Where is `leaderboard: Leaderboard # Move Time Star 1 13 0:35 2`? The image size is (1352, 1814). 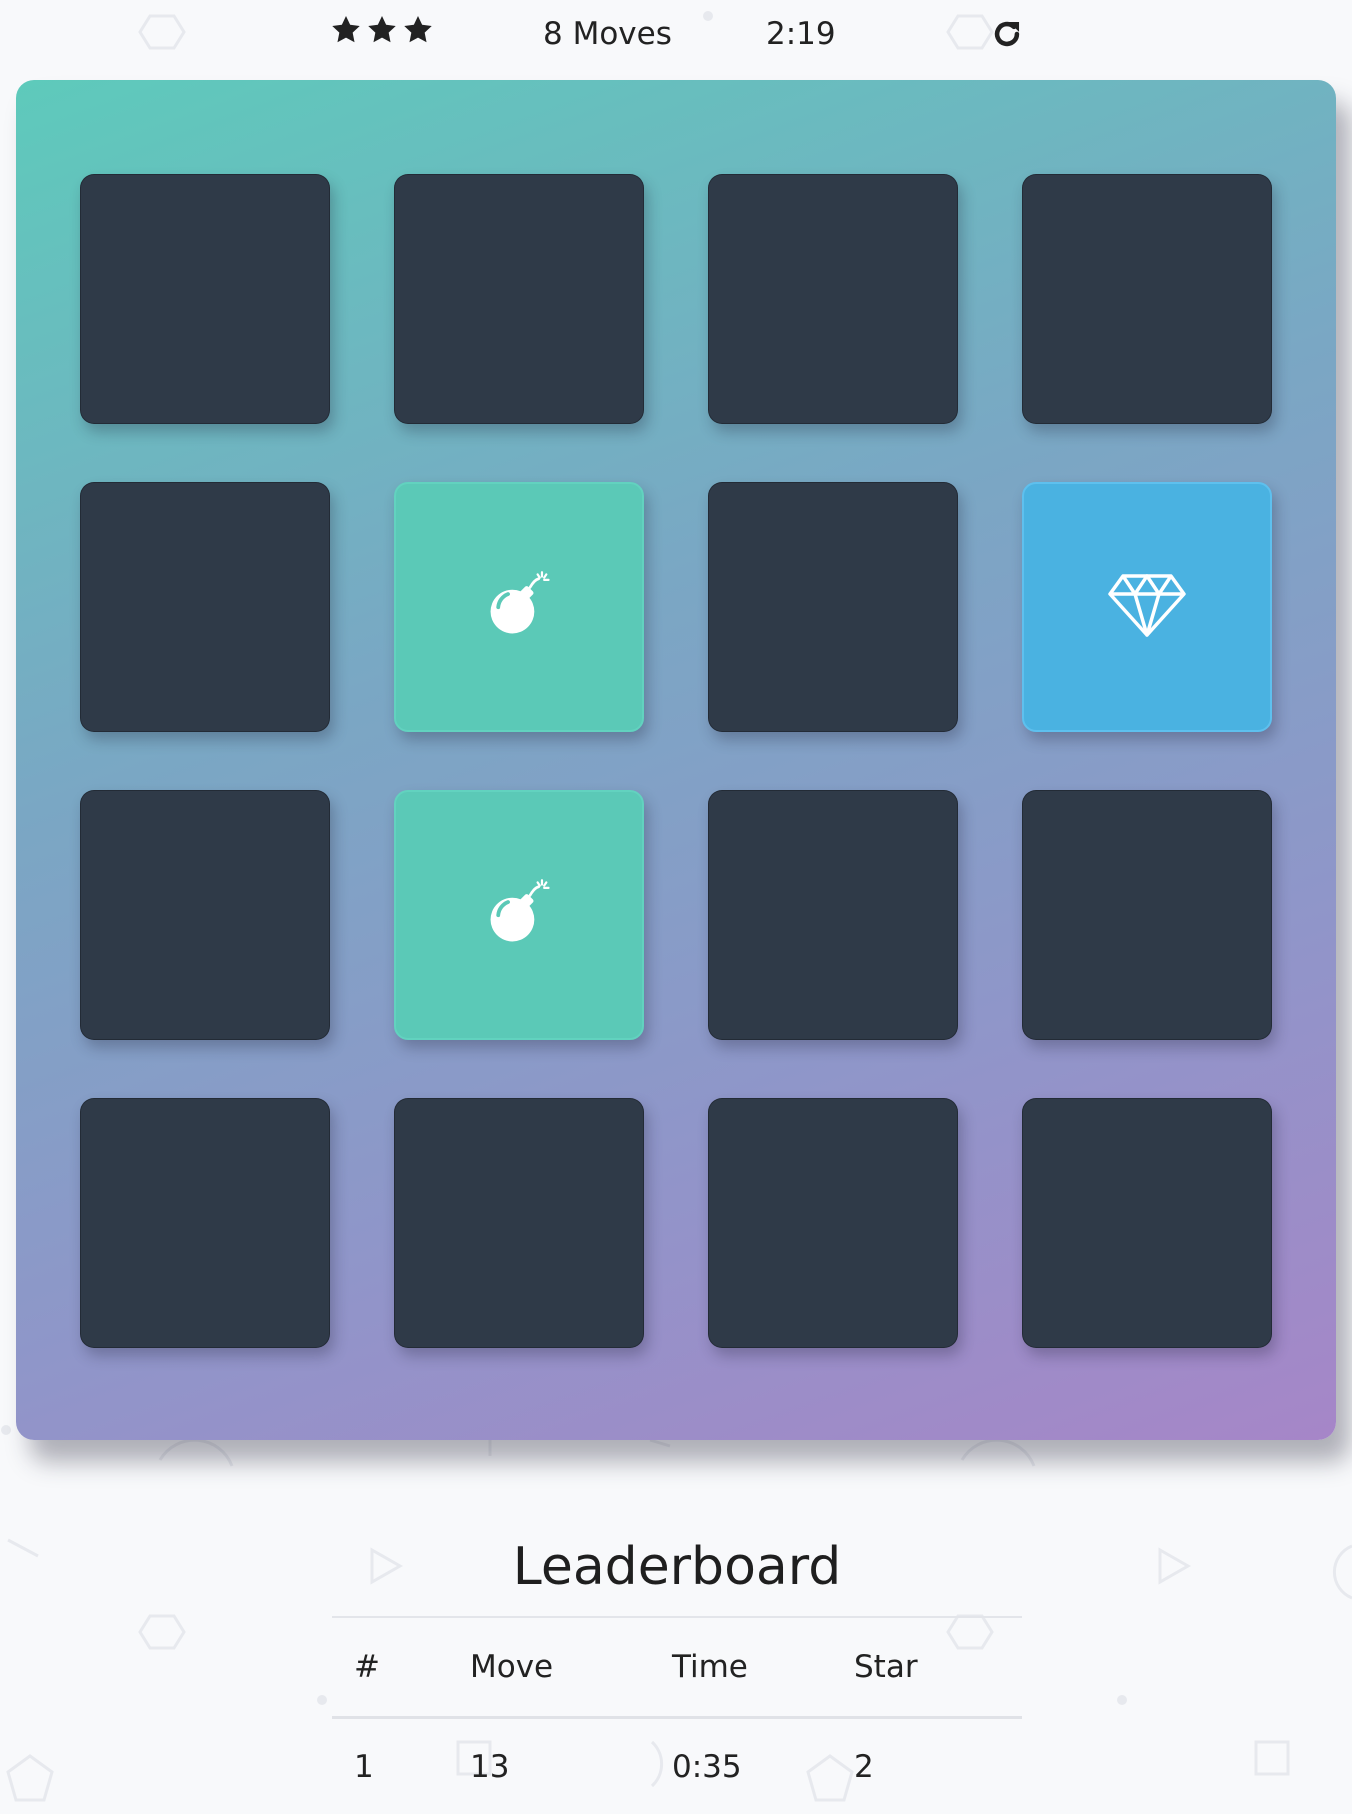 leaderboard: Leaderboard # Move Time Star 1 13 0:35 2 is located at coordinates (677, 1673).